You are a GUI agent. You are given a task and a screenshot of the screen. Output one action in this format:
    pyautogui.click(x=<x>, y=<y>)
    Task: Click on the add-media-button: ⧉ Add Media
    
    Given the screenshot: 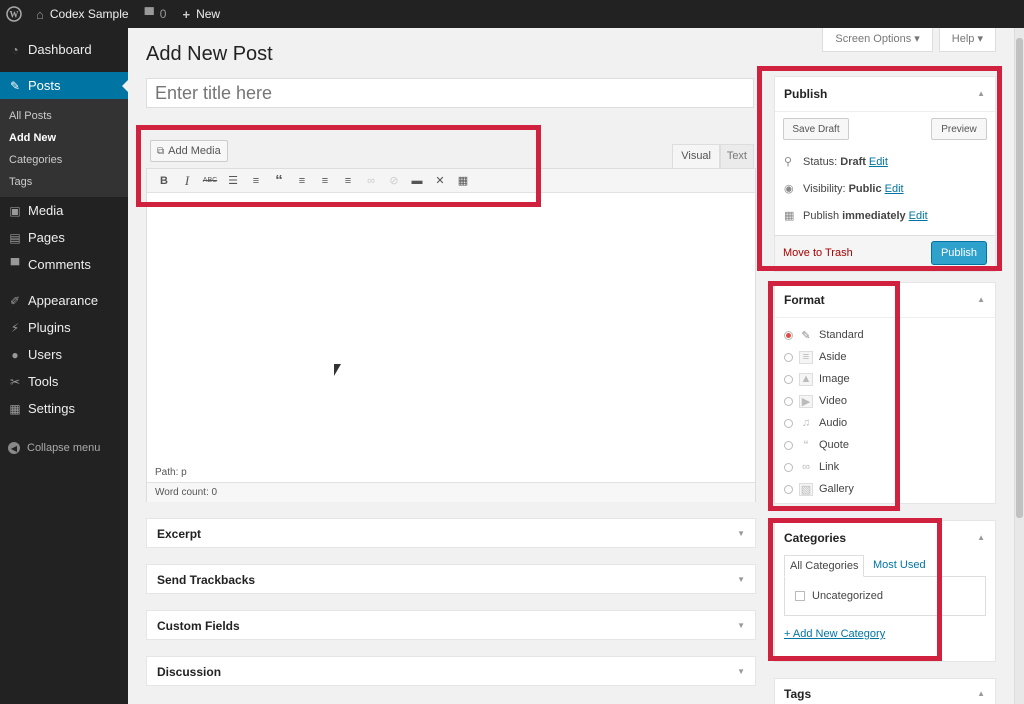 What is the action you would take?
    pyautogui.click(x=189, y=151)
    